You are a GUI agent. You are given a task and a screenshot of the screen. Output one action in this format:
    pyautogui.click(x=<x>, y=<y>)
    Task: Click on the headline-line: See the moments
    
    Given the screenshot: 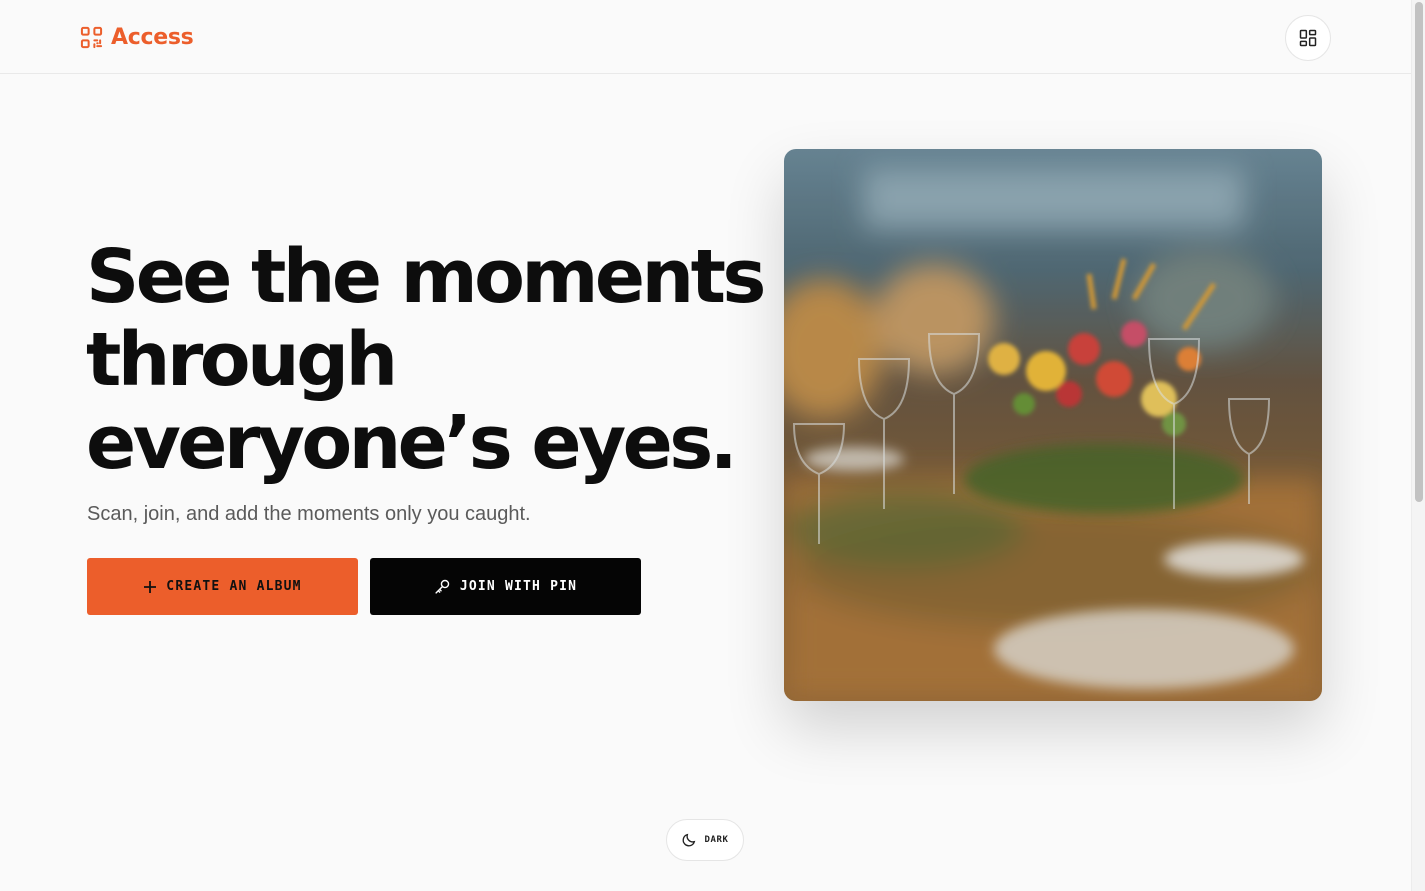 What is the action you would take?
    pyautogui.click(x=426, y=277)
    